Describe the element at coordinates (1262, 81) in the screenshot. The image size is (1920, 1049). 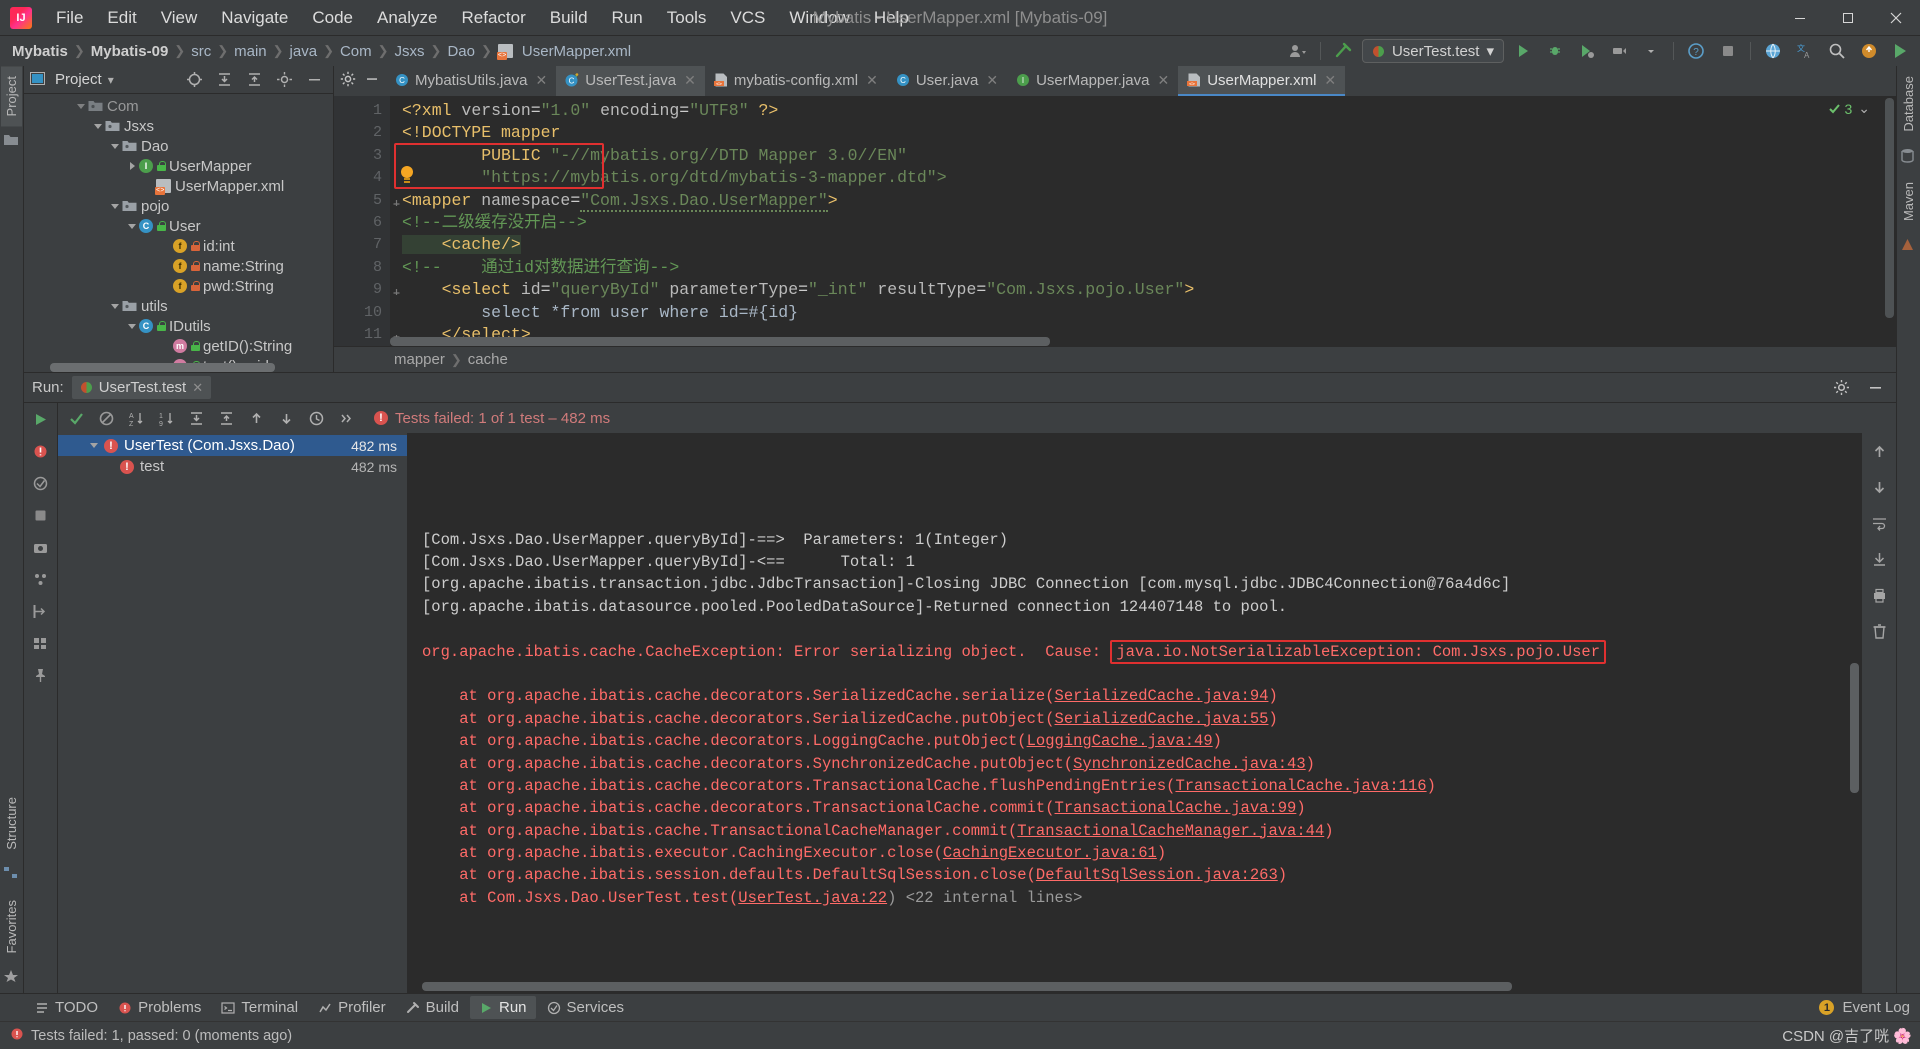
I see `editor-tab: <> UserMapper.xml ✕` at that location.